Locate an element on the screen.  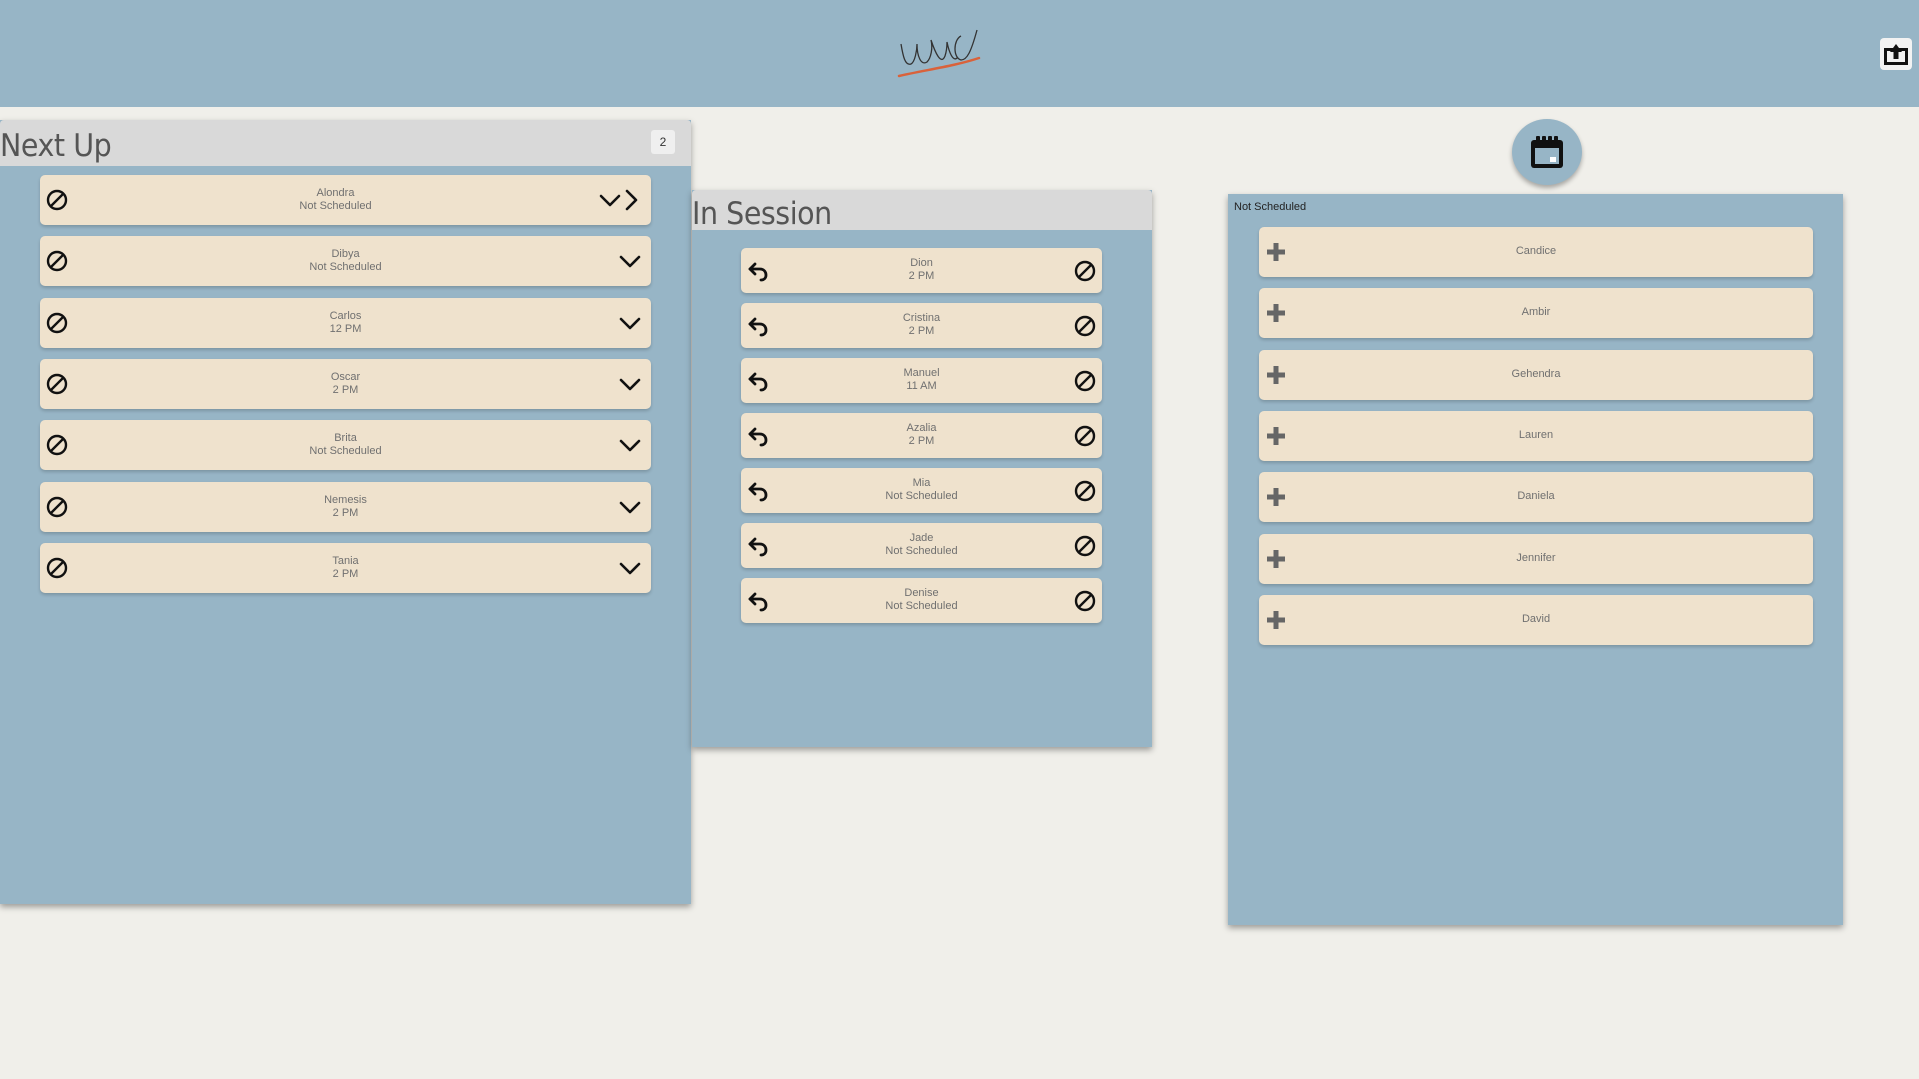
in-session-card: Azalia 2 PM is located at coordinates (921, 435).